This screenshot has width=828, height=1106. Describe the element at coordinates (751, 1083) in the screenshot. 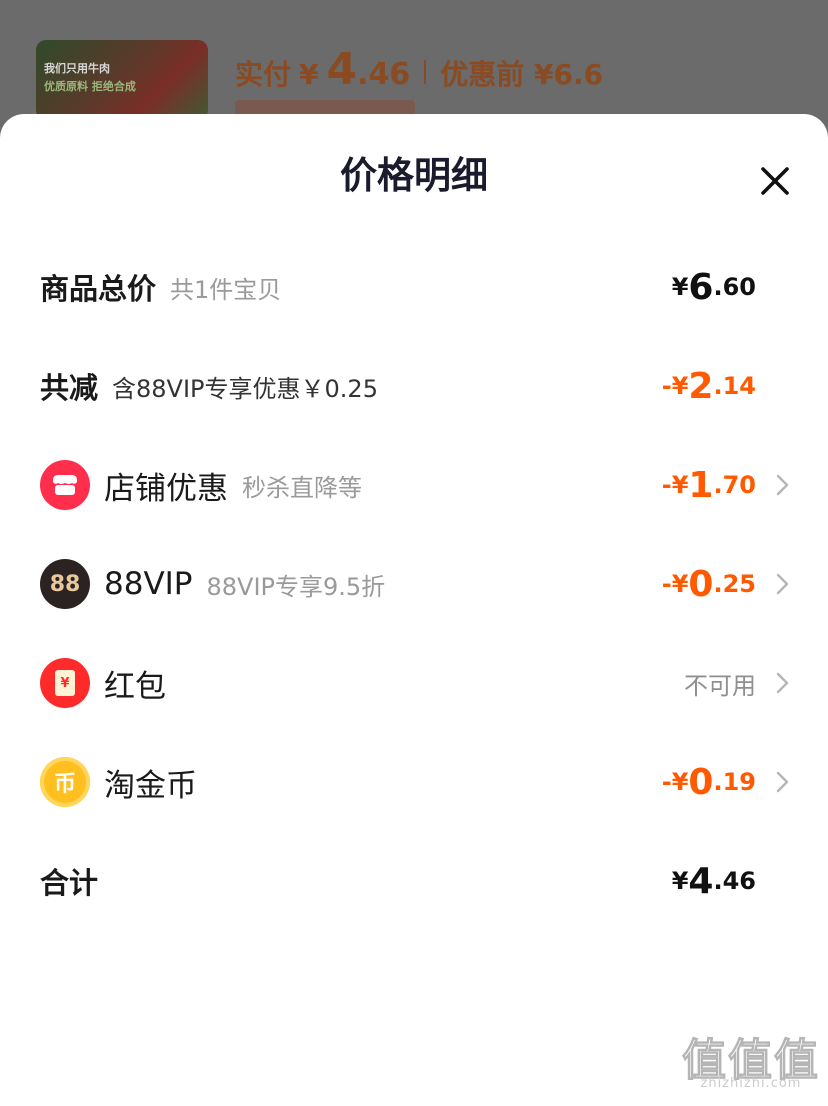

I see `watermark-url: zhizhizhi.com` at that location.